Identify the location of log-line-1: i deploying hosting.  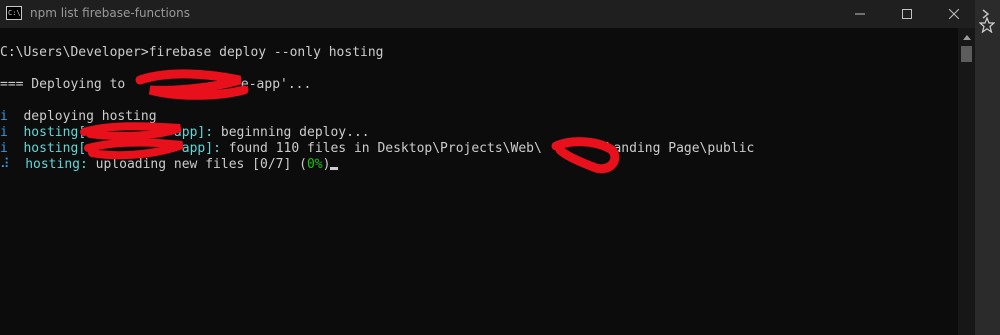
(78, 117).